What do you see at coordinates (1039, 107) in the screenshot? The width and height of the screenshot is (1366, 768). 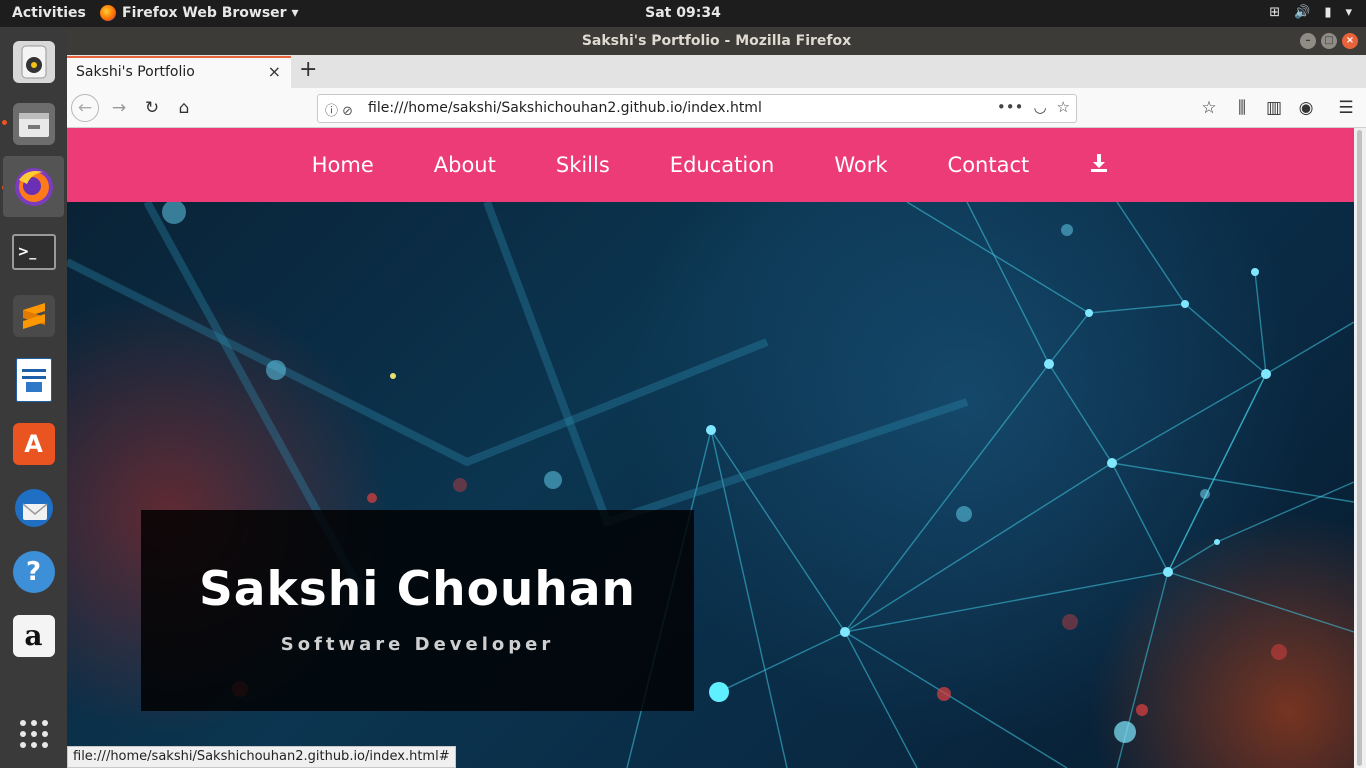 I see `pocket-icon: ◡` at bounding box center [1039, 107].